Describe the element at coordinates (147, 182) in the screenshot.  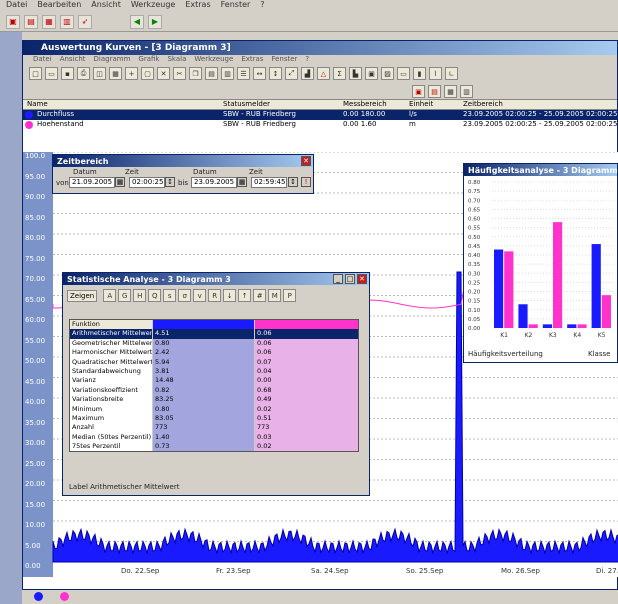
I see `start-time-field: 02:00:25` at that location.